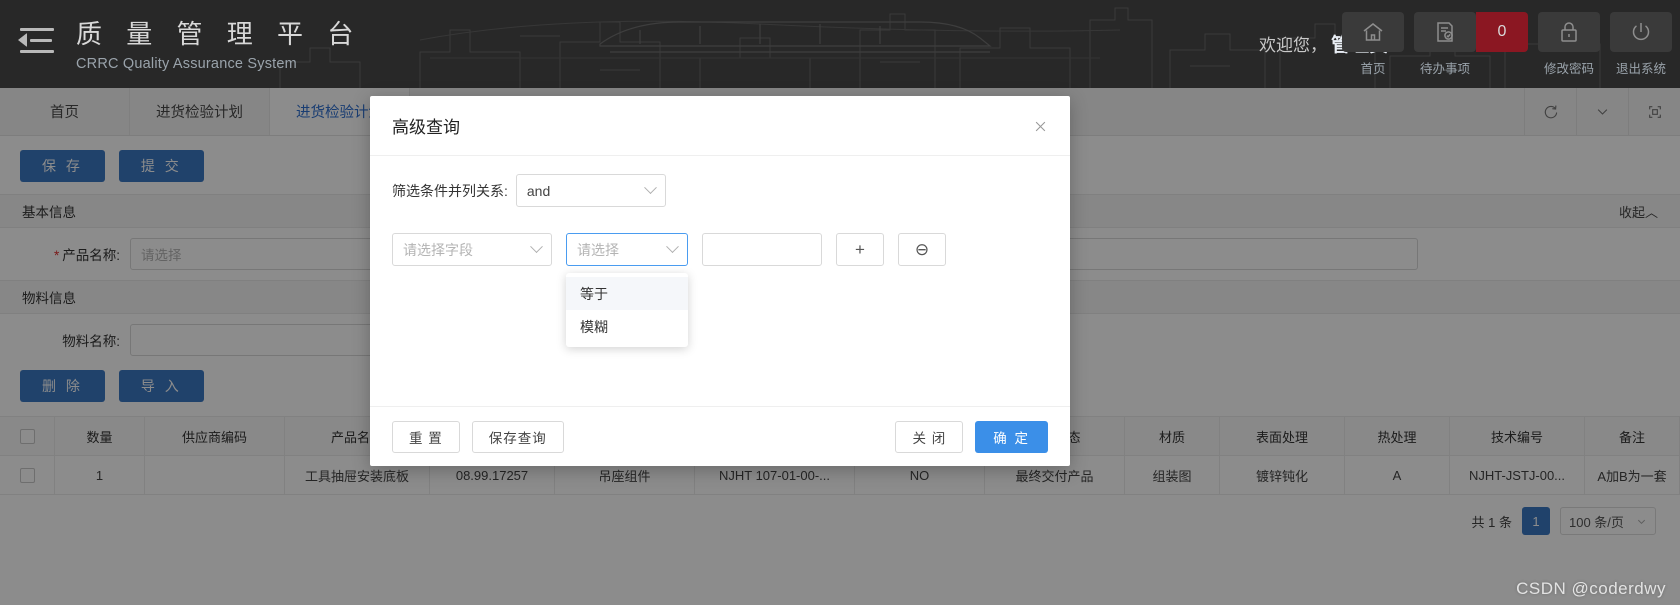 The height and width of the screenshot is (605, 1680). What do you see at coordinates (1640, 69) in the screenshot?
I see `header-action-logout-label: 退出系统` at bounding box center [1640, 69].